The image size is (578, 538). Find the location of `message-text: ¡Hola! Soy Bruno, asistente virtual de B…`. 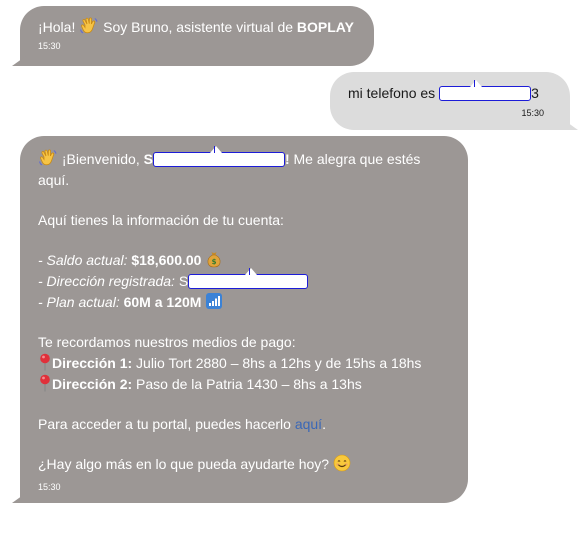

message-text: ¡Hola! Soy Bruno, asistente virtual de B… is located at coordinates (196, 26).